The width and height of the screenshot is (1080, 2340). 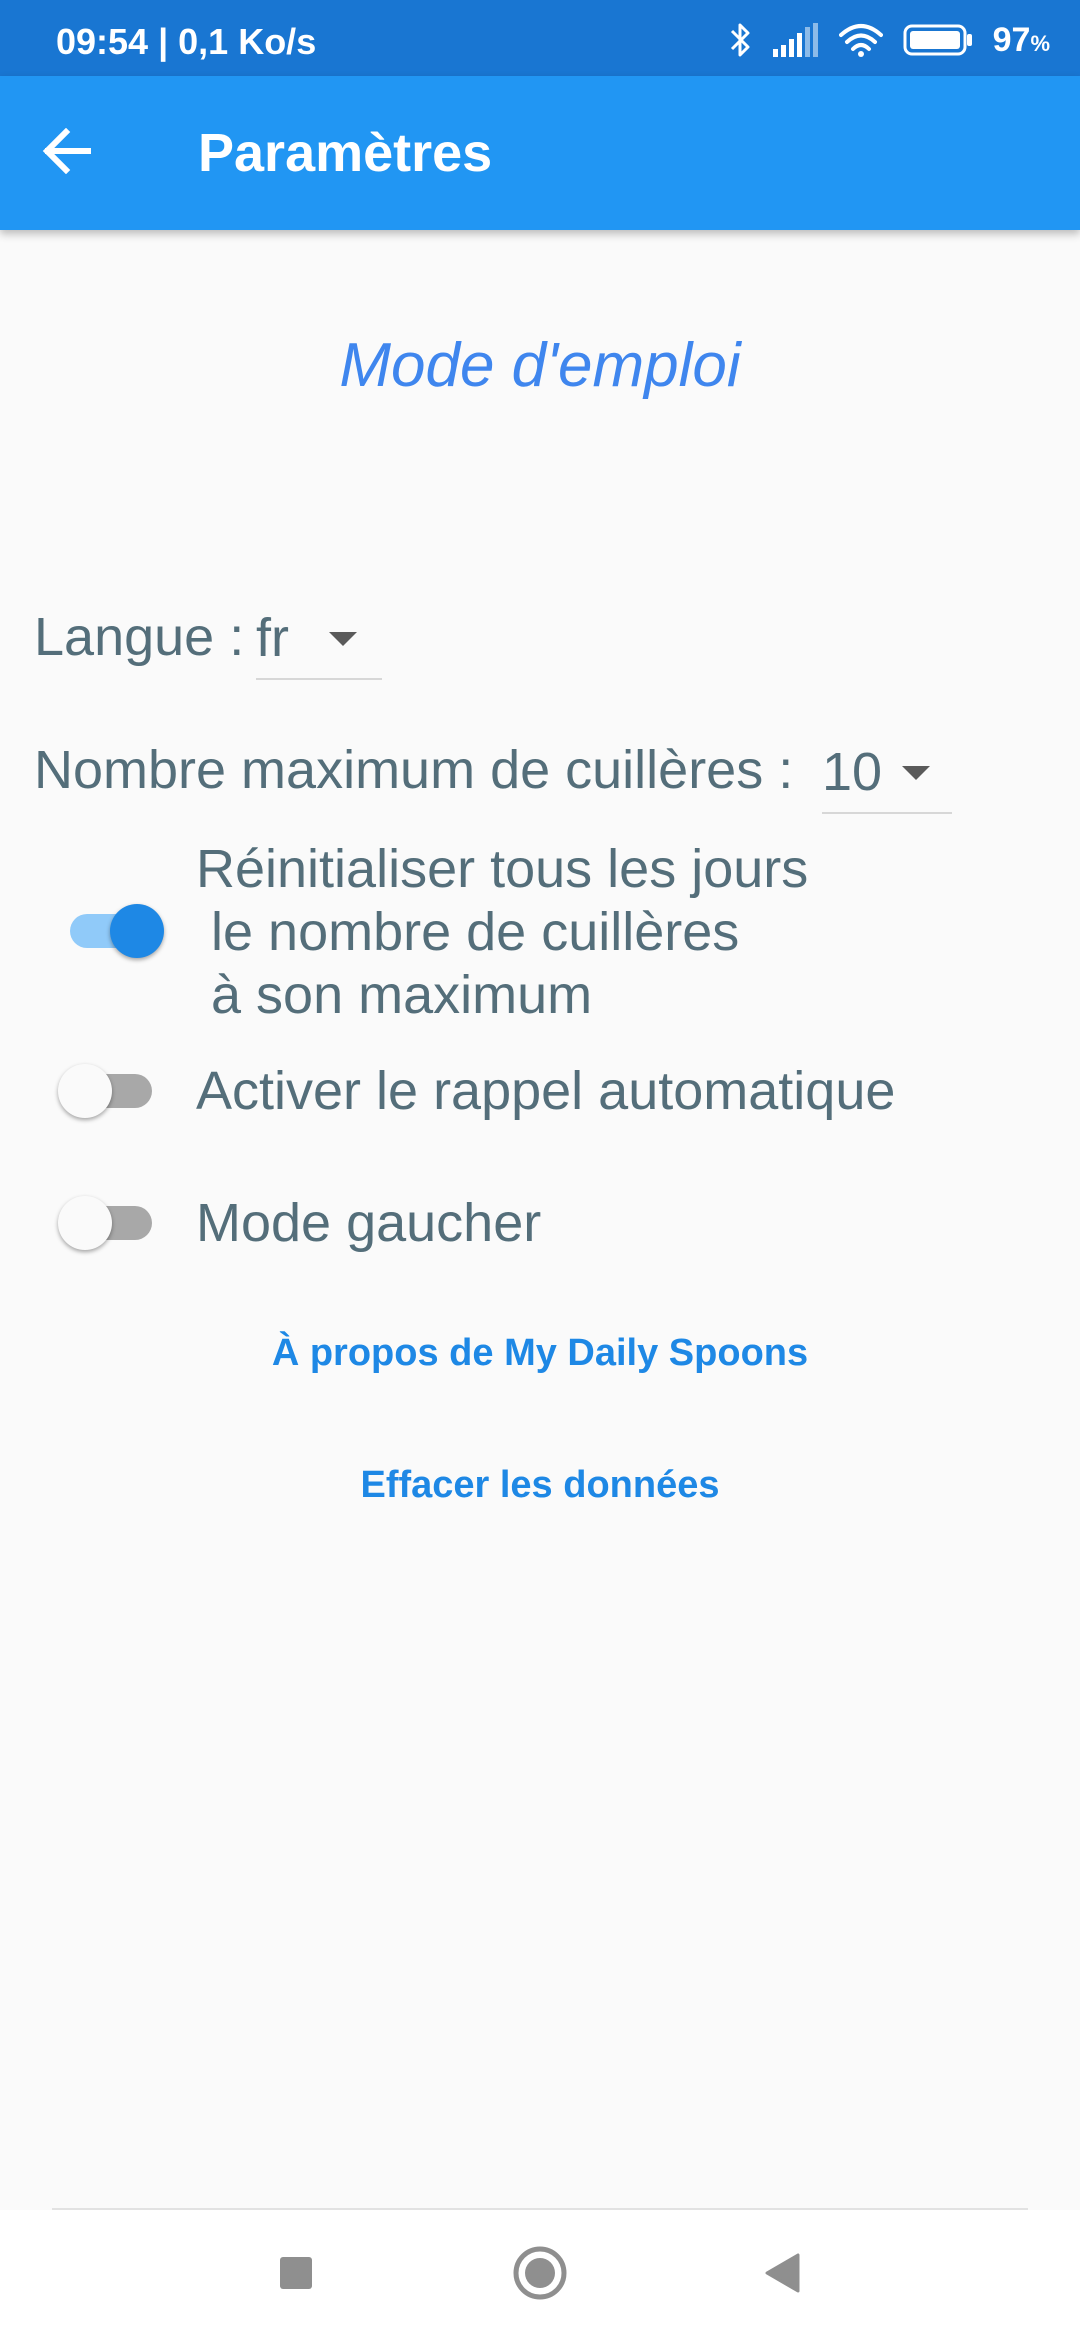 I want to click on left-handed-toggle, so click(x=108, y=1222).